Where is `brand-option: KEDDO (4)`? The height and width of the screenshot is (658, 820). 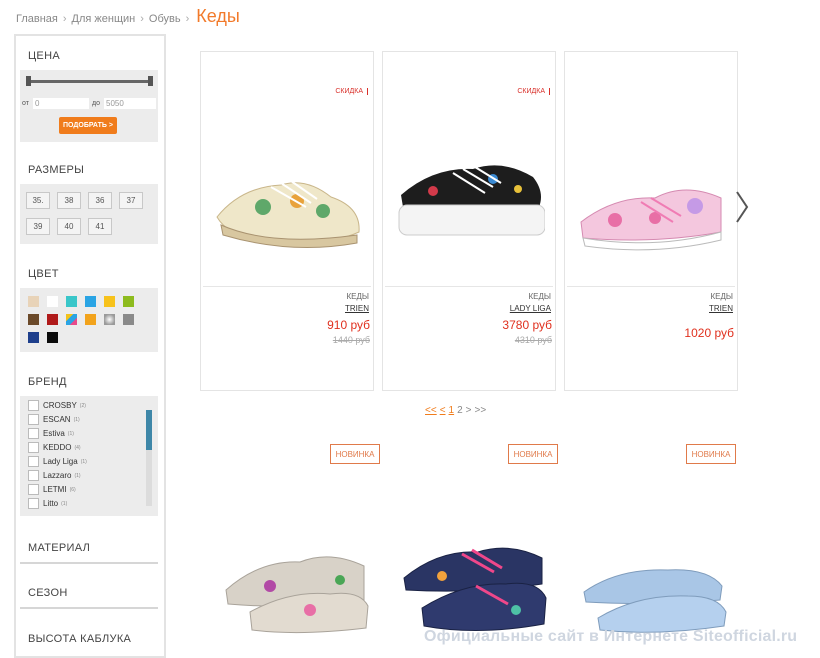 brand-option: KEDDO (4) is located at coordinates (54, 447).